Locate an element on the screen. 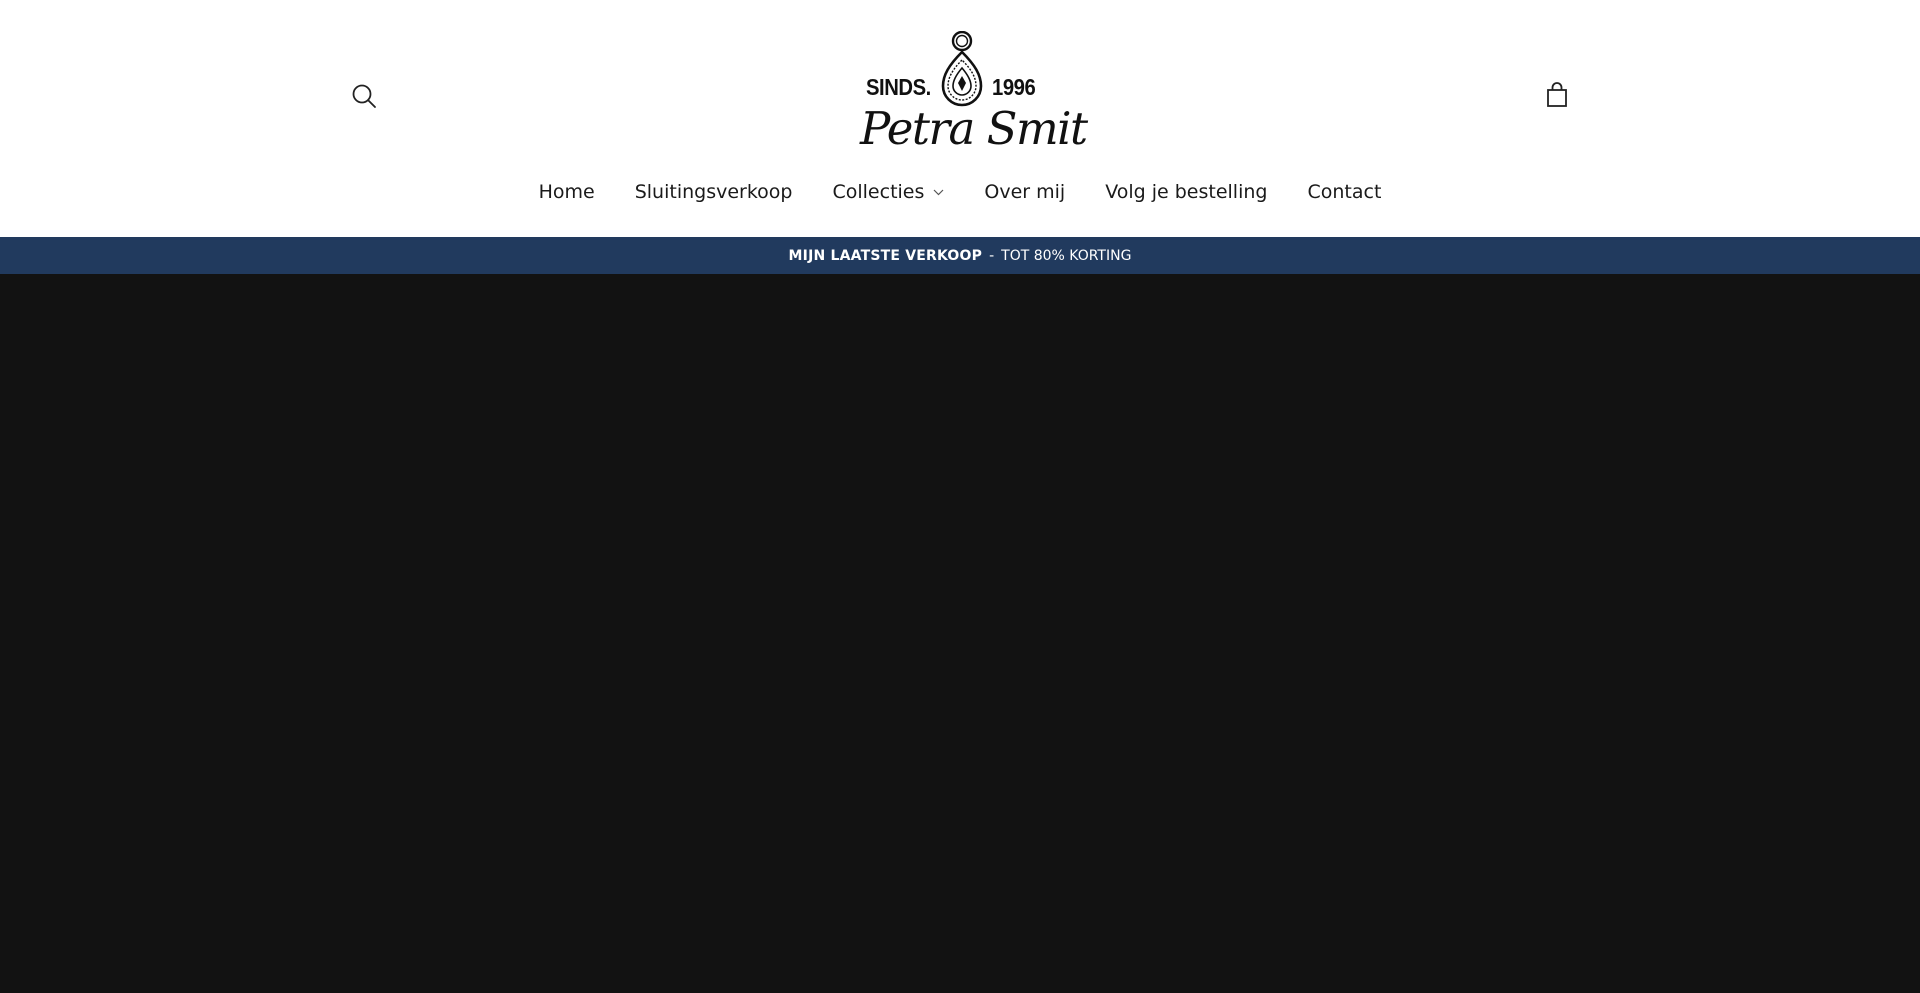 This screenshot has width=1920, height=993. nav-item-label: Home is located at coordinates (566, 192).